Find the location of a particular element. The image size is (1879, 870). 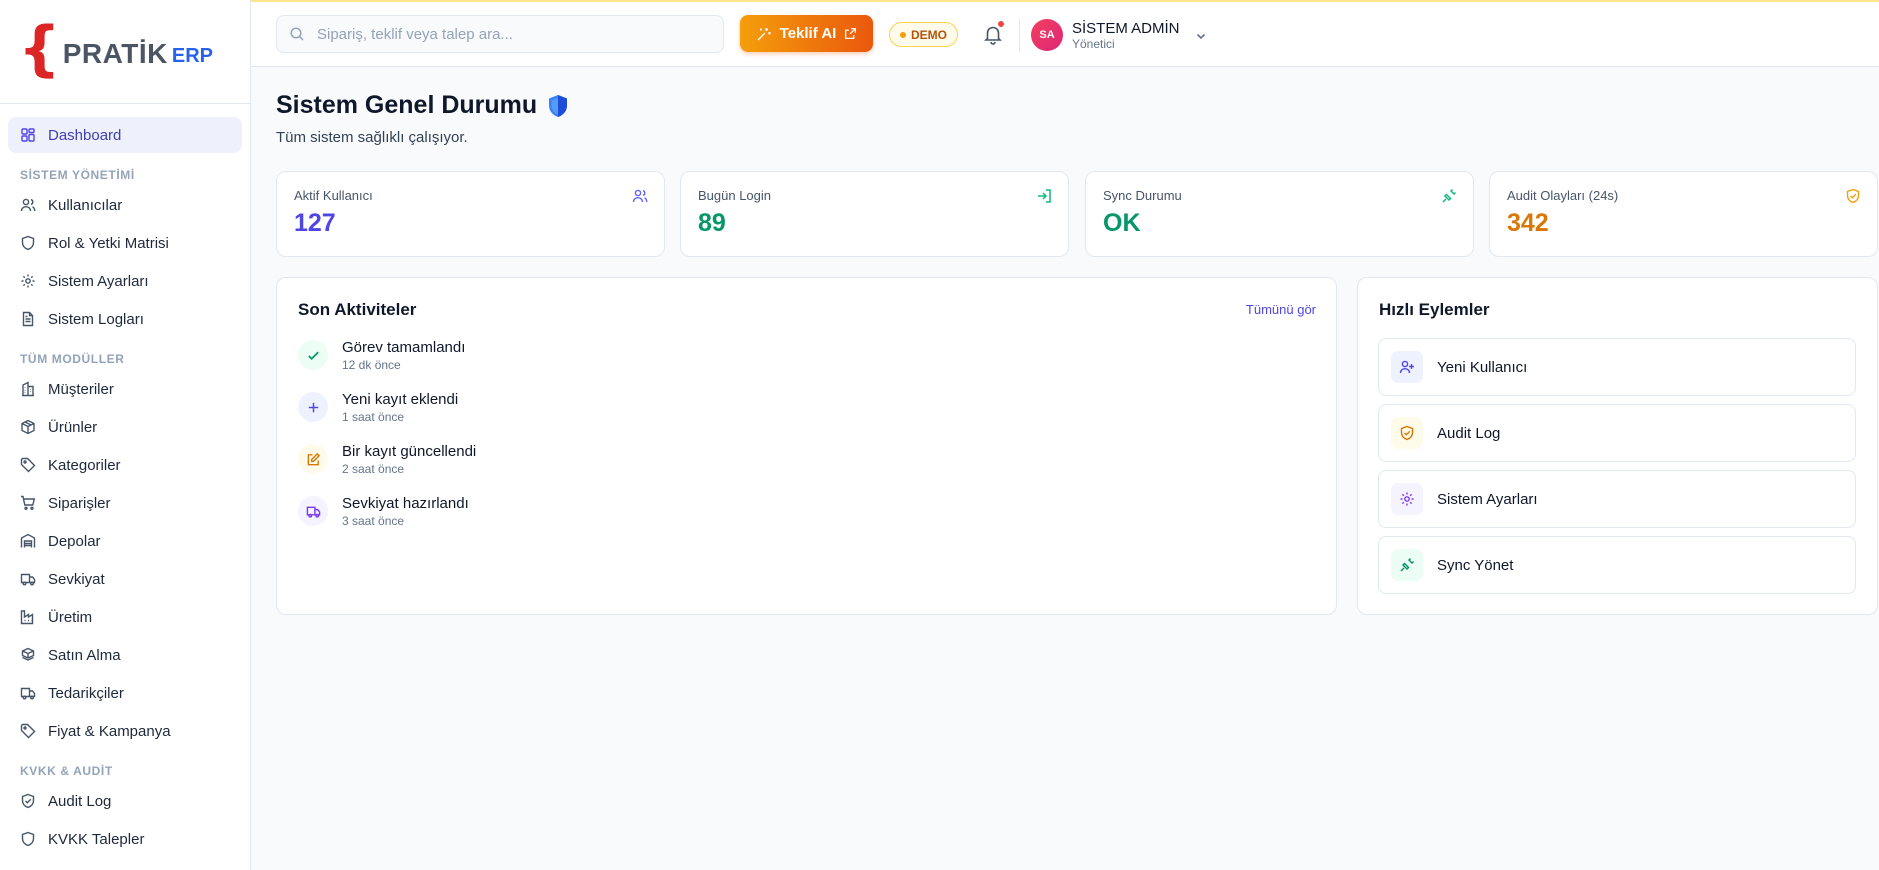

stat-card-today-login: Bugün Login 89 is located at coordinates (874, 214).